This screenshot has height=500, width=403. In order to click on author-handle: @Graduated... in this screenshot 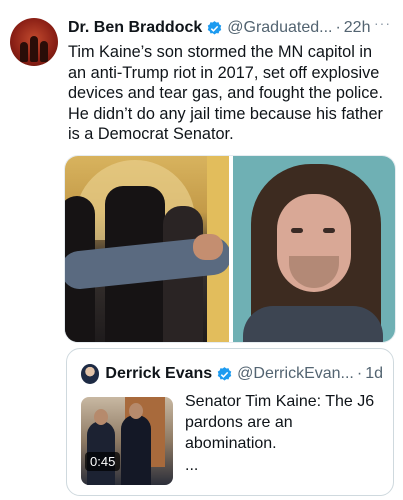, I will do `click(279, 28)`.